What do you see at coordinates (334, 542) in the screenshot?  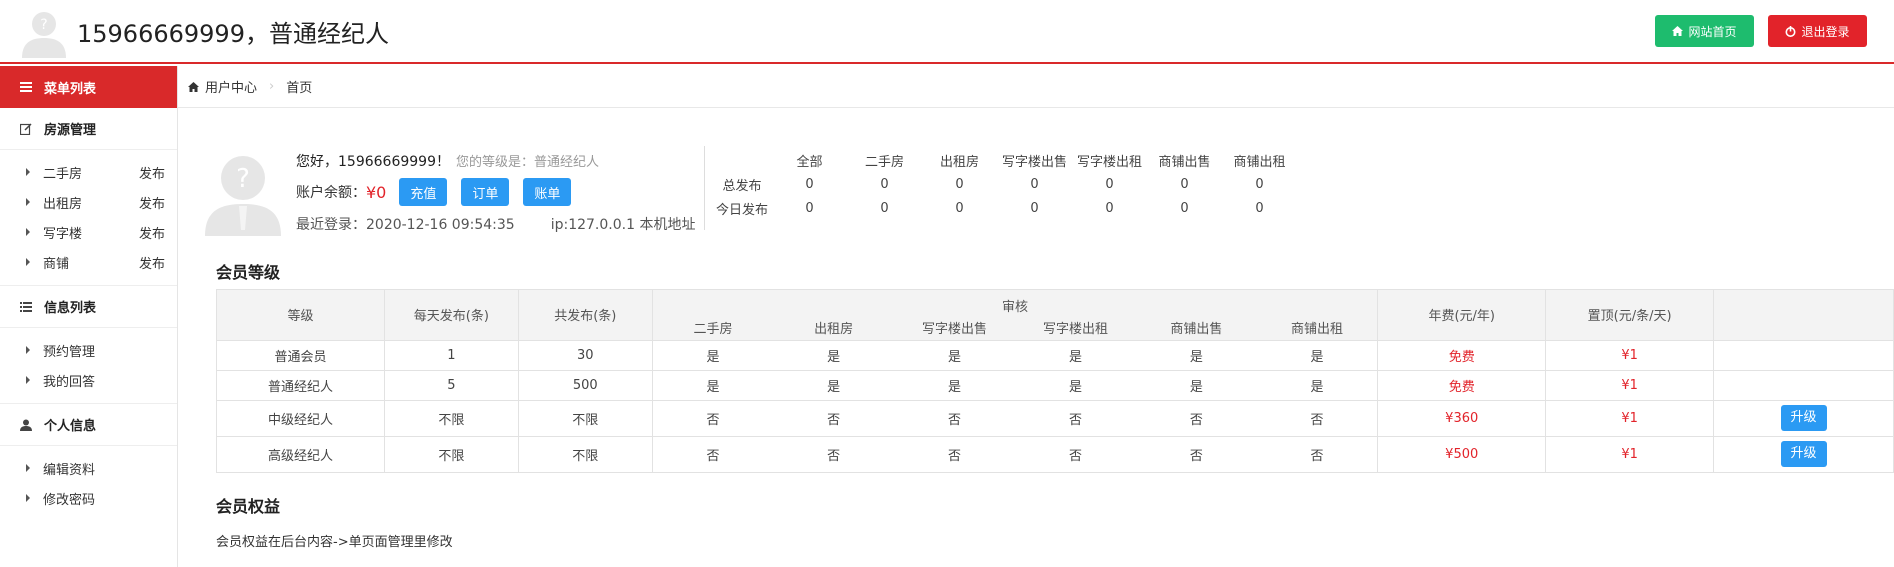 I see `member-rights-note: 会员权益在后台内容->单页面管理里修改` at bounding box center [334, 542].